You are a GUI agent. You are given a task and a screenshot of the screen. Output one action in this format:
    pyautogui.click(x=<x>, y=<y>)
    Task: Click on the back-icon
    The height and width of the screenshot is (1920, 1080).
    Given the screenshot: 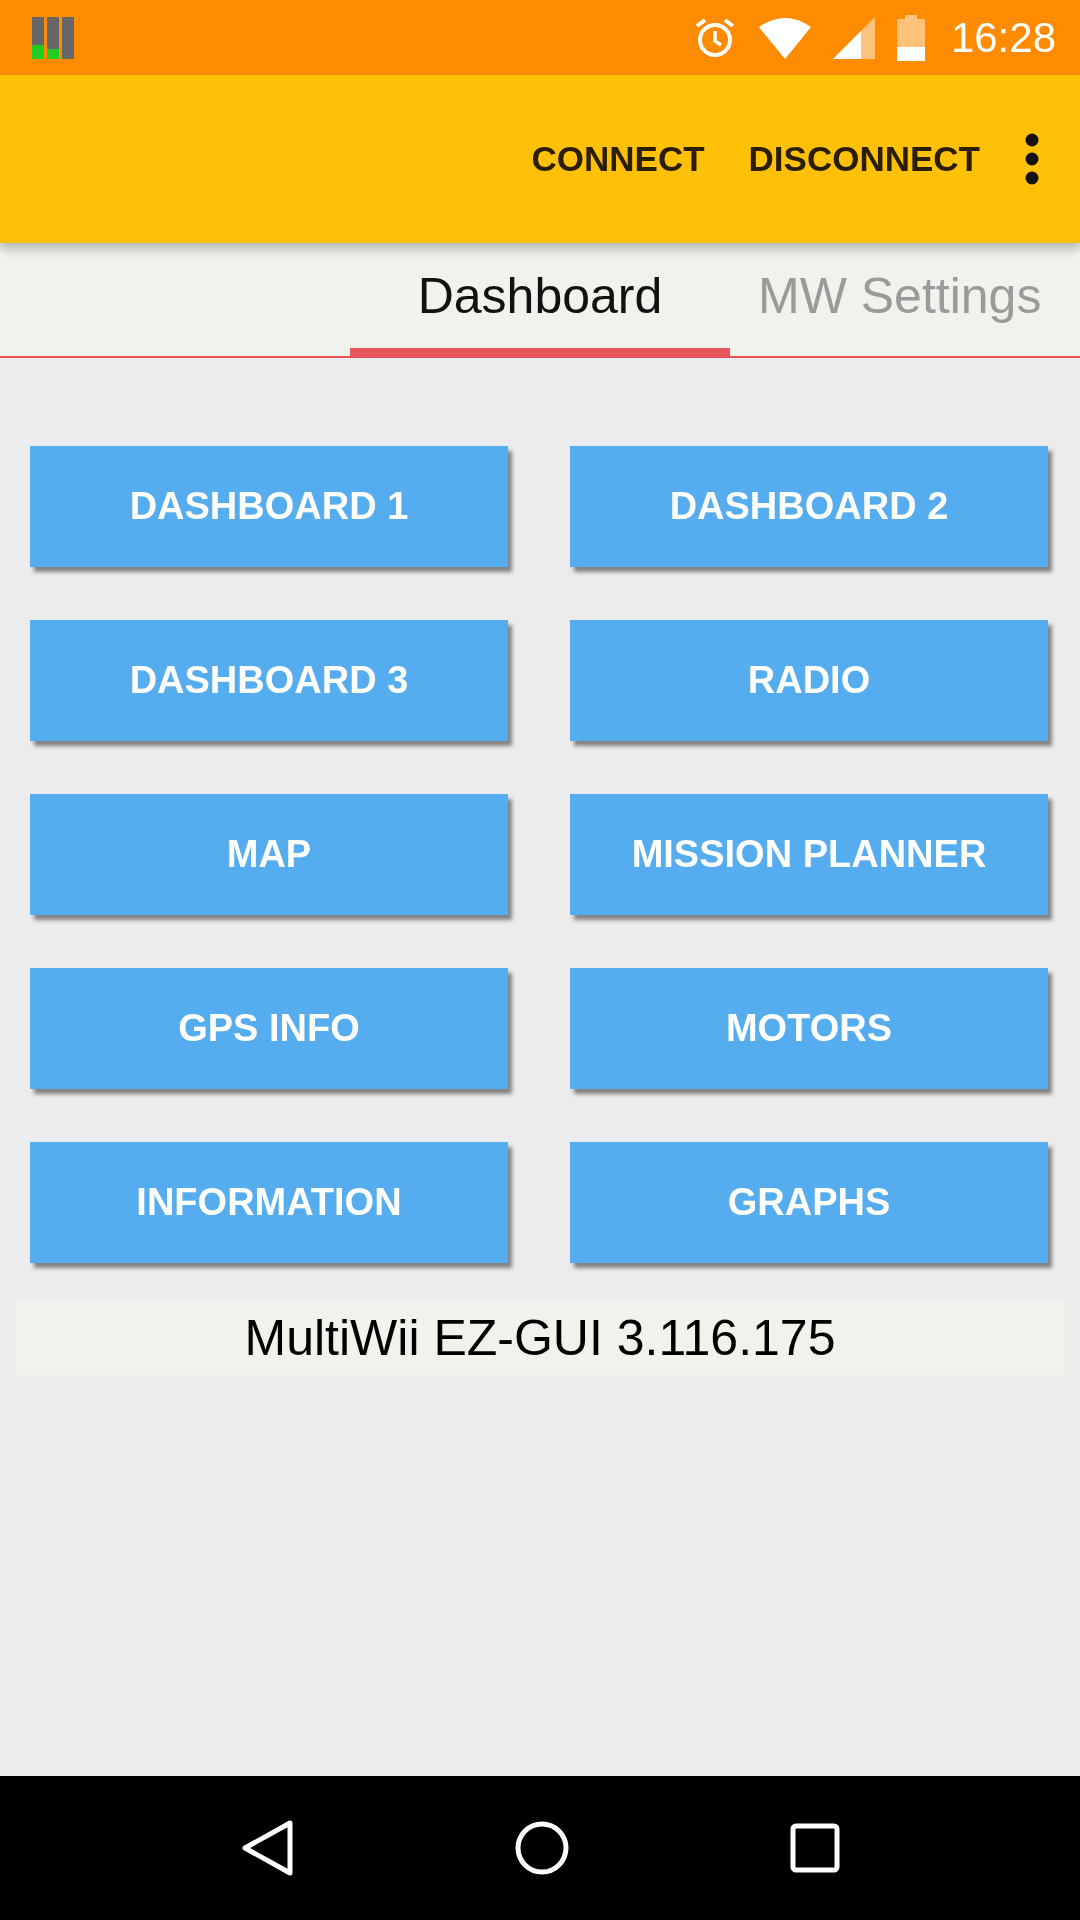 What is the action you would take?
    pyautogui.click(x=267, y=1848)
    